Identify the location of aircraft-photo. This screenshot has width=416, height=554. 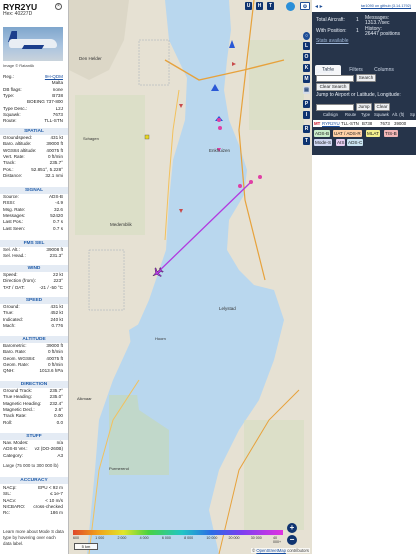
(33, 44).